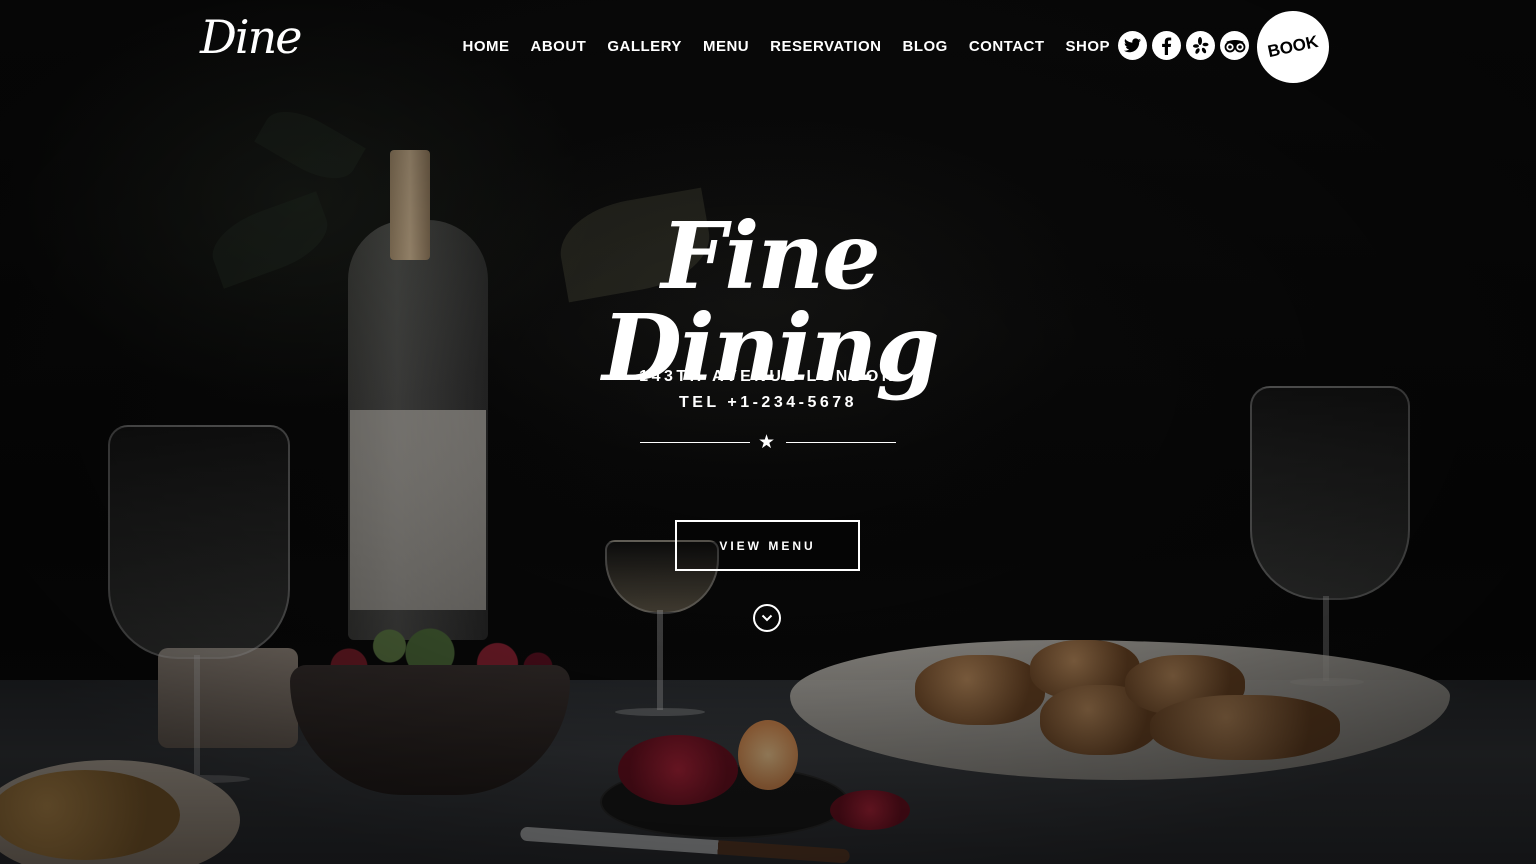 The height and width of the screenshot is (864, 1536). What do you see at coordinates (841, 442) in the screenshot?
I see `divider-line-right` at bounding box center [841, 442].